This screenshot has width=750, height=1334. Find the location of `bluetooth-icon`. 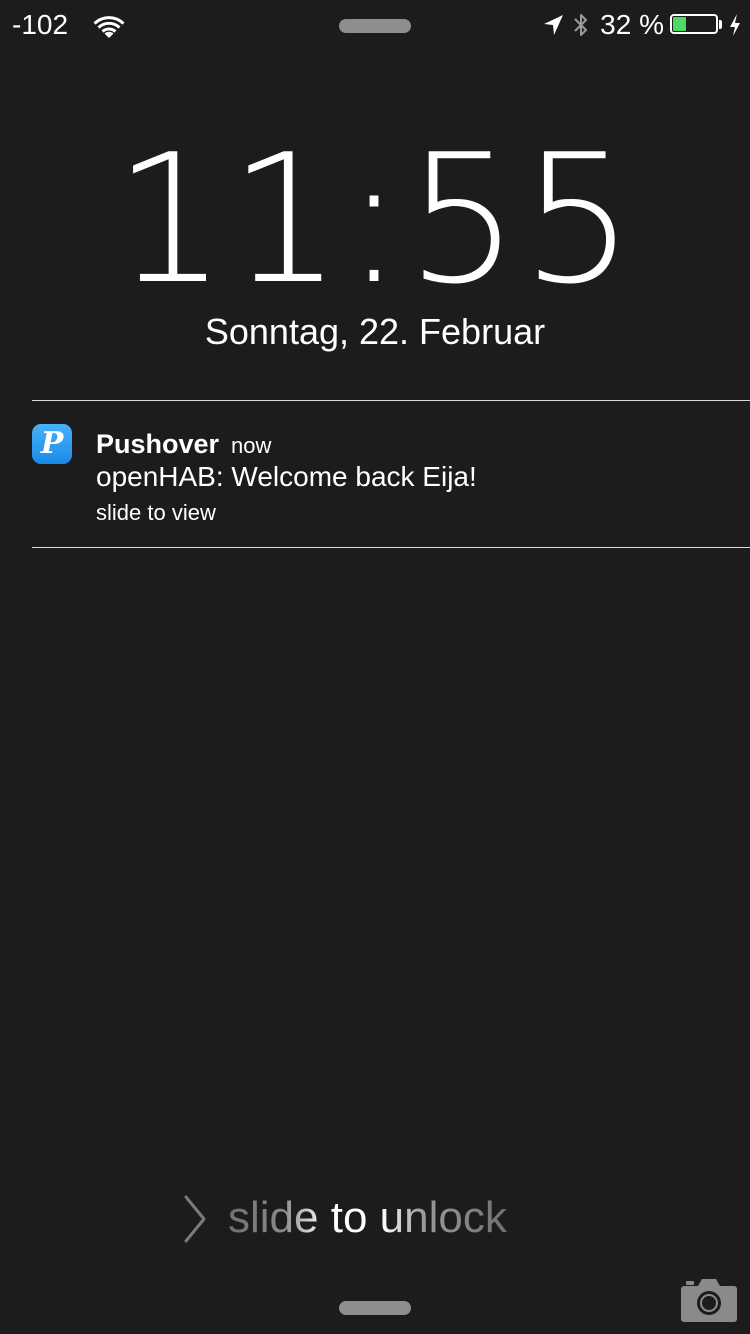

bluetooth-icon is located at coordinates (581, 25).